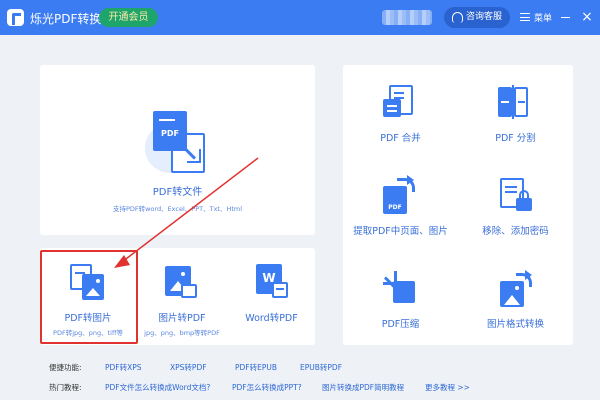 This screenshot has height=400, width=600. What do you see at coordinates (177, 209) in the screenshot?
I see `pdf-to-file-subtitle: 支持PDF转word、Excel、PPT、Txt、Html` at bounding box center [177, 209].